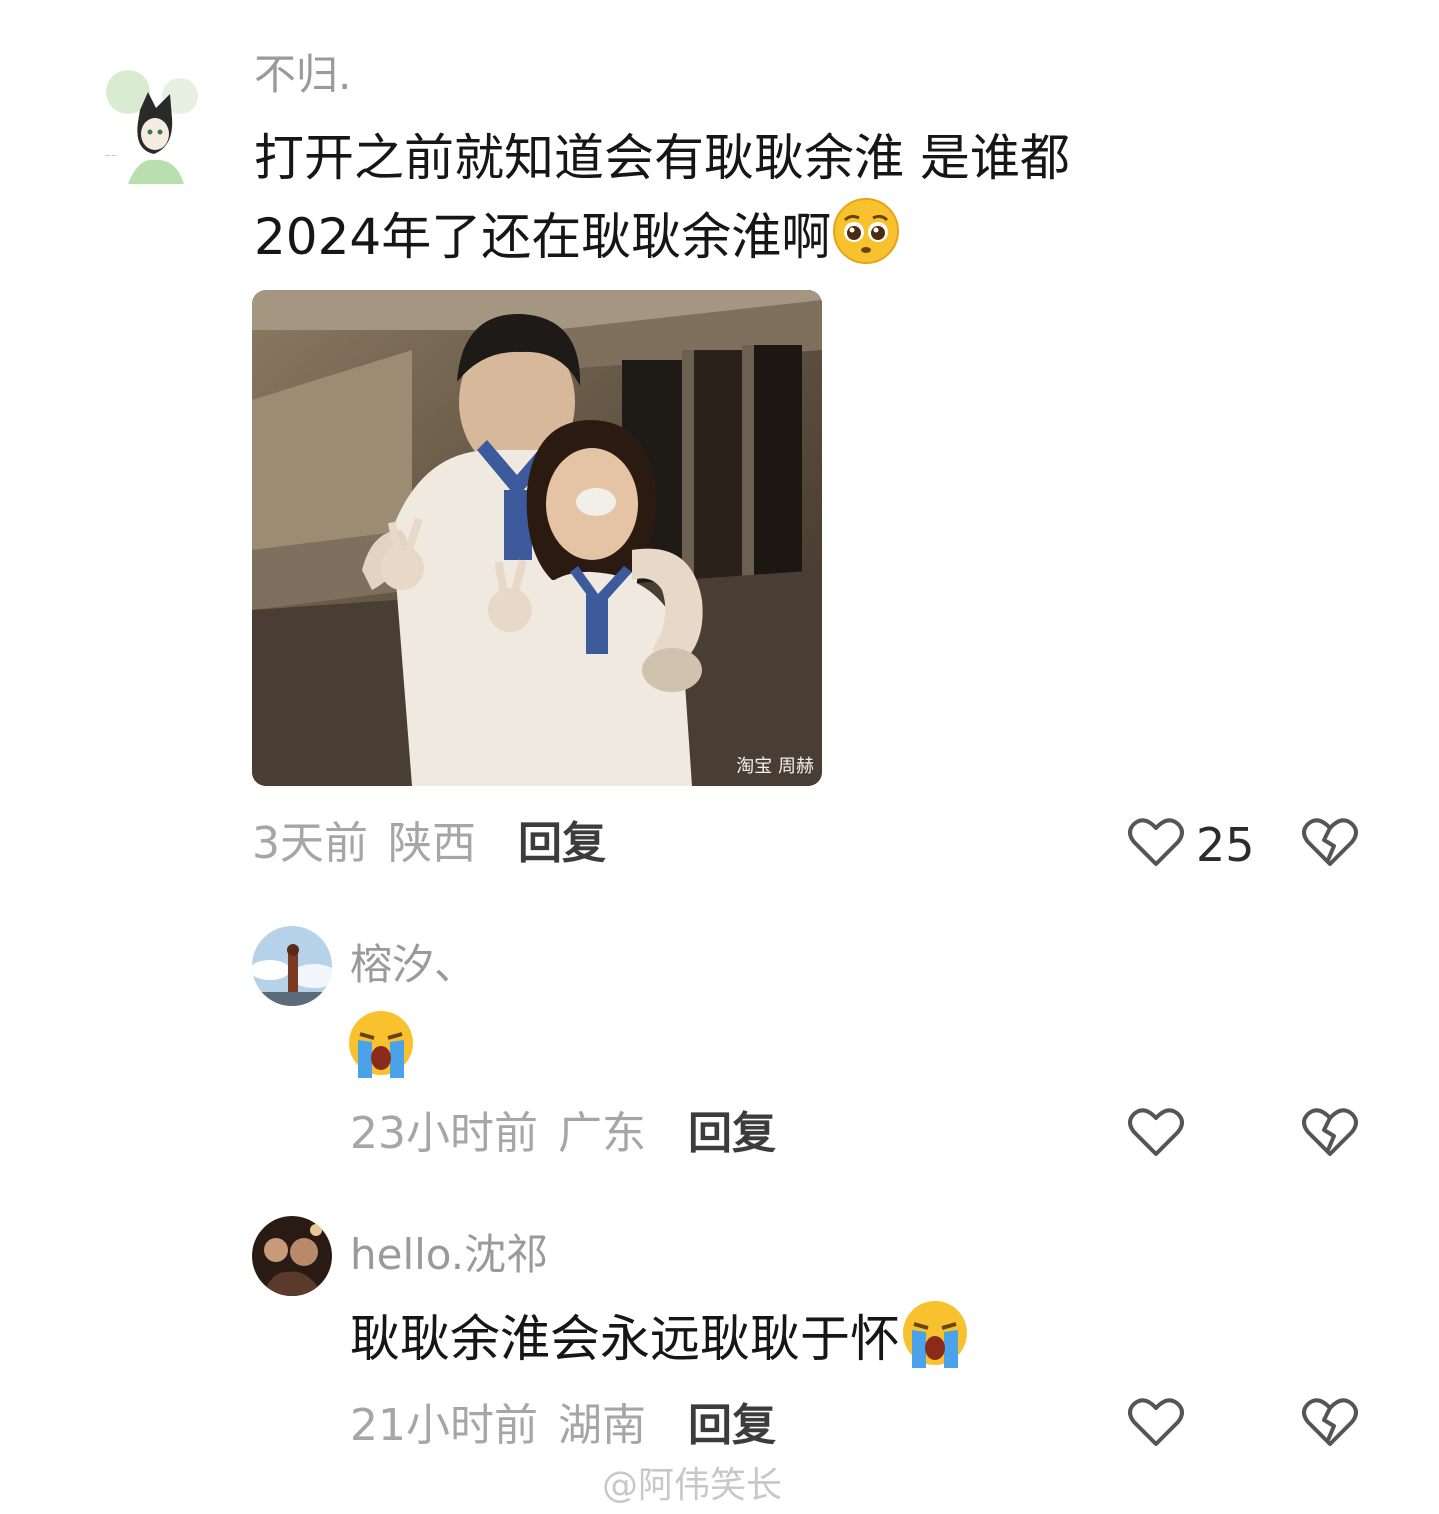 The height and width of the screenshot is (1514, 1439). What do you see at coordinates (1225, 845) in the screenshot?
I see `like-count: 25` at bounding box center [1225, 845].